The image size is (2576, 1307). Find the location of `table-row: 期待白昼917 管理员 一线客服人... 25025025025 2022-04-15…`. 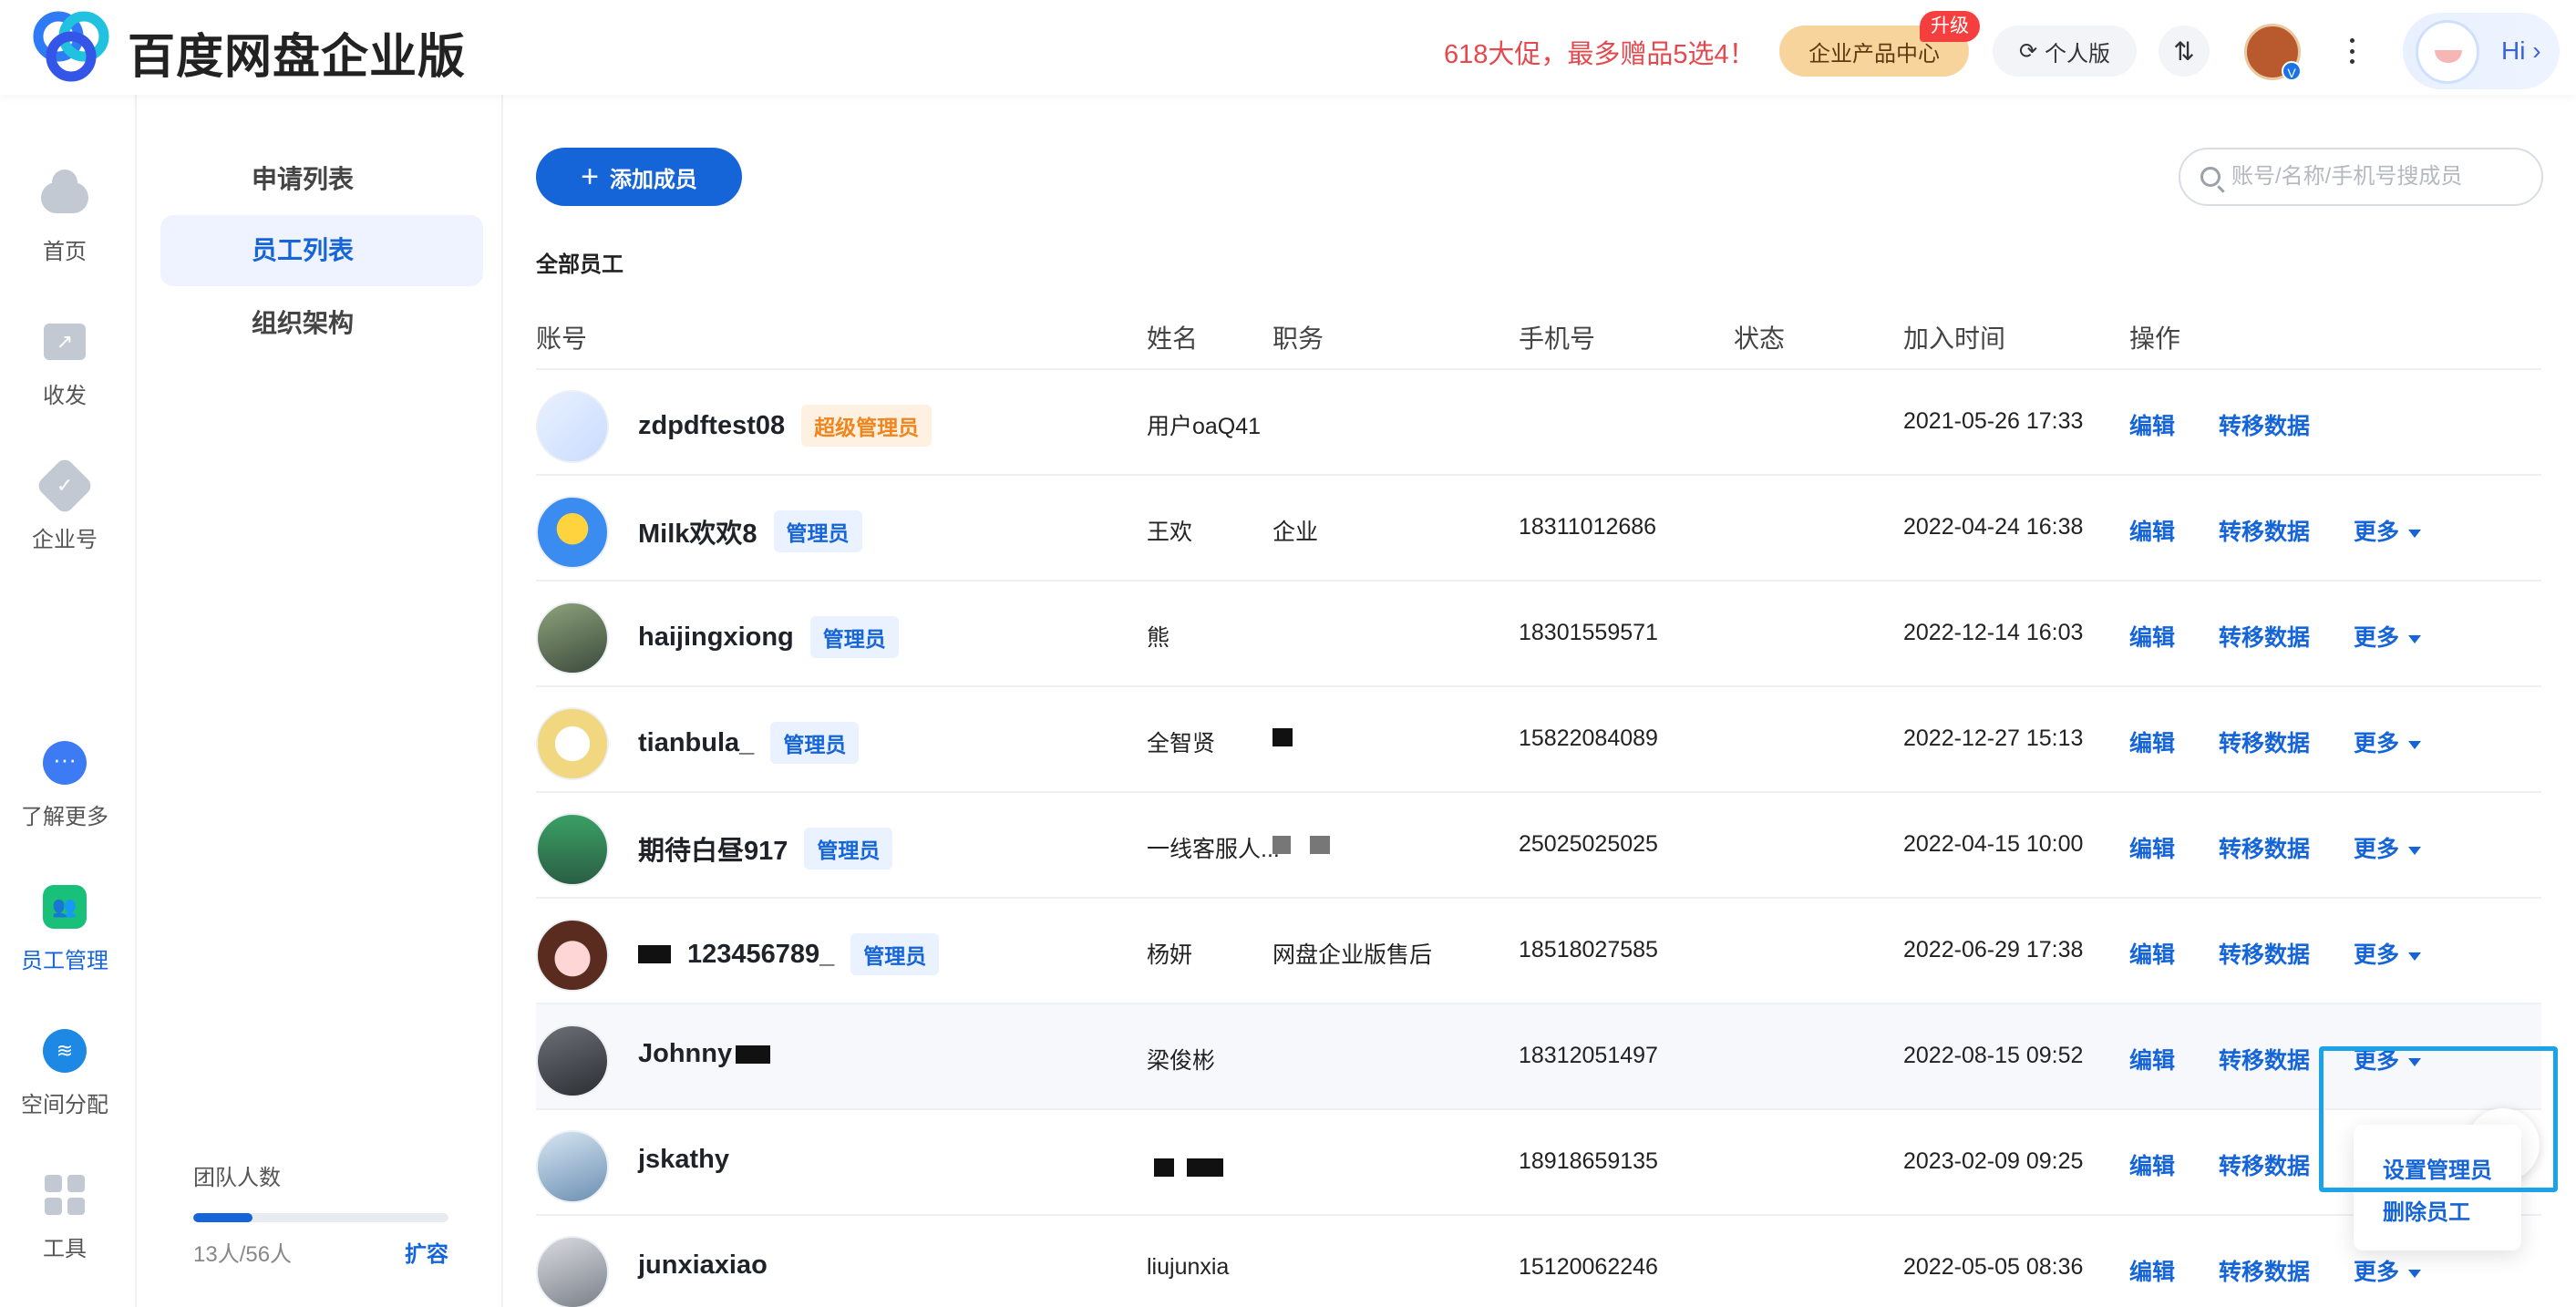

table-row: 期待白昼917 管理员 一线客服人... 25025025025 2022-04-15… is located at coordinates (1538, 846).